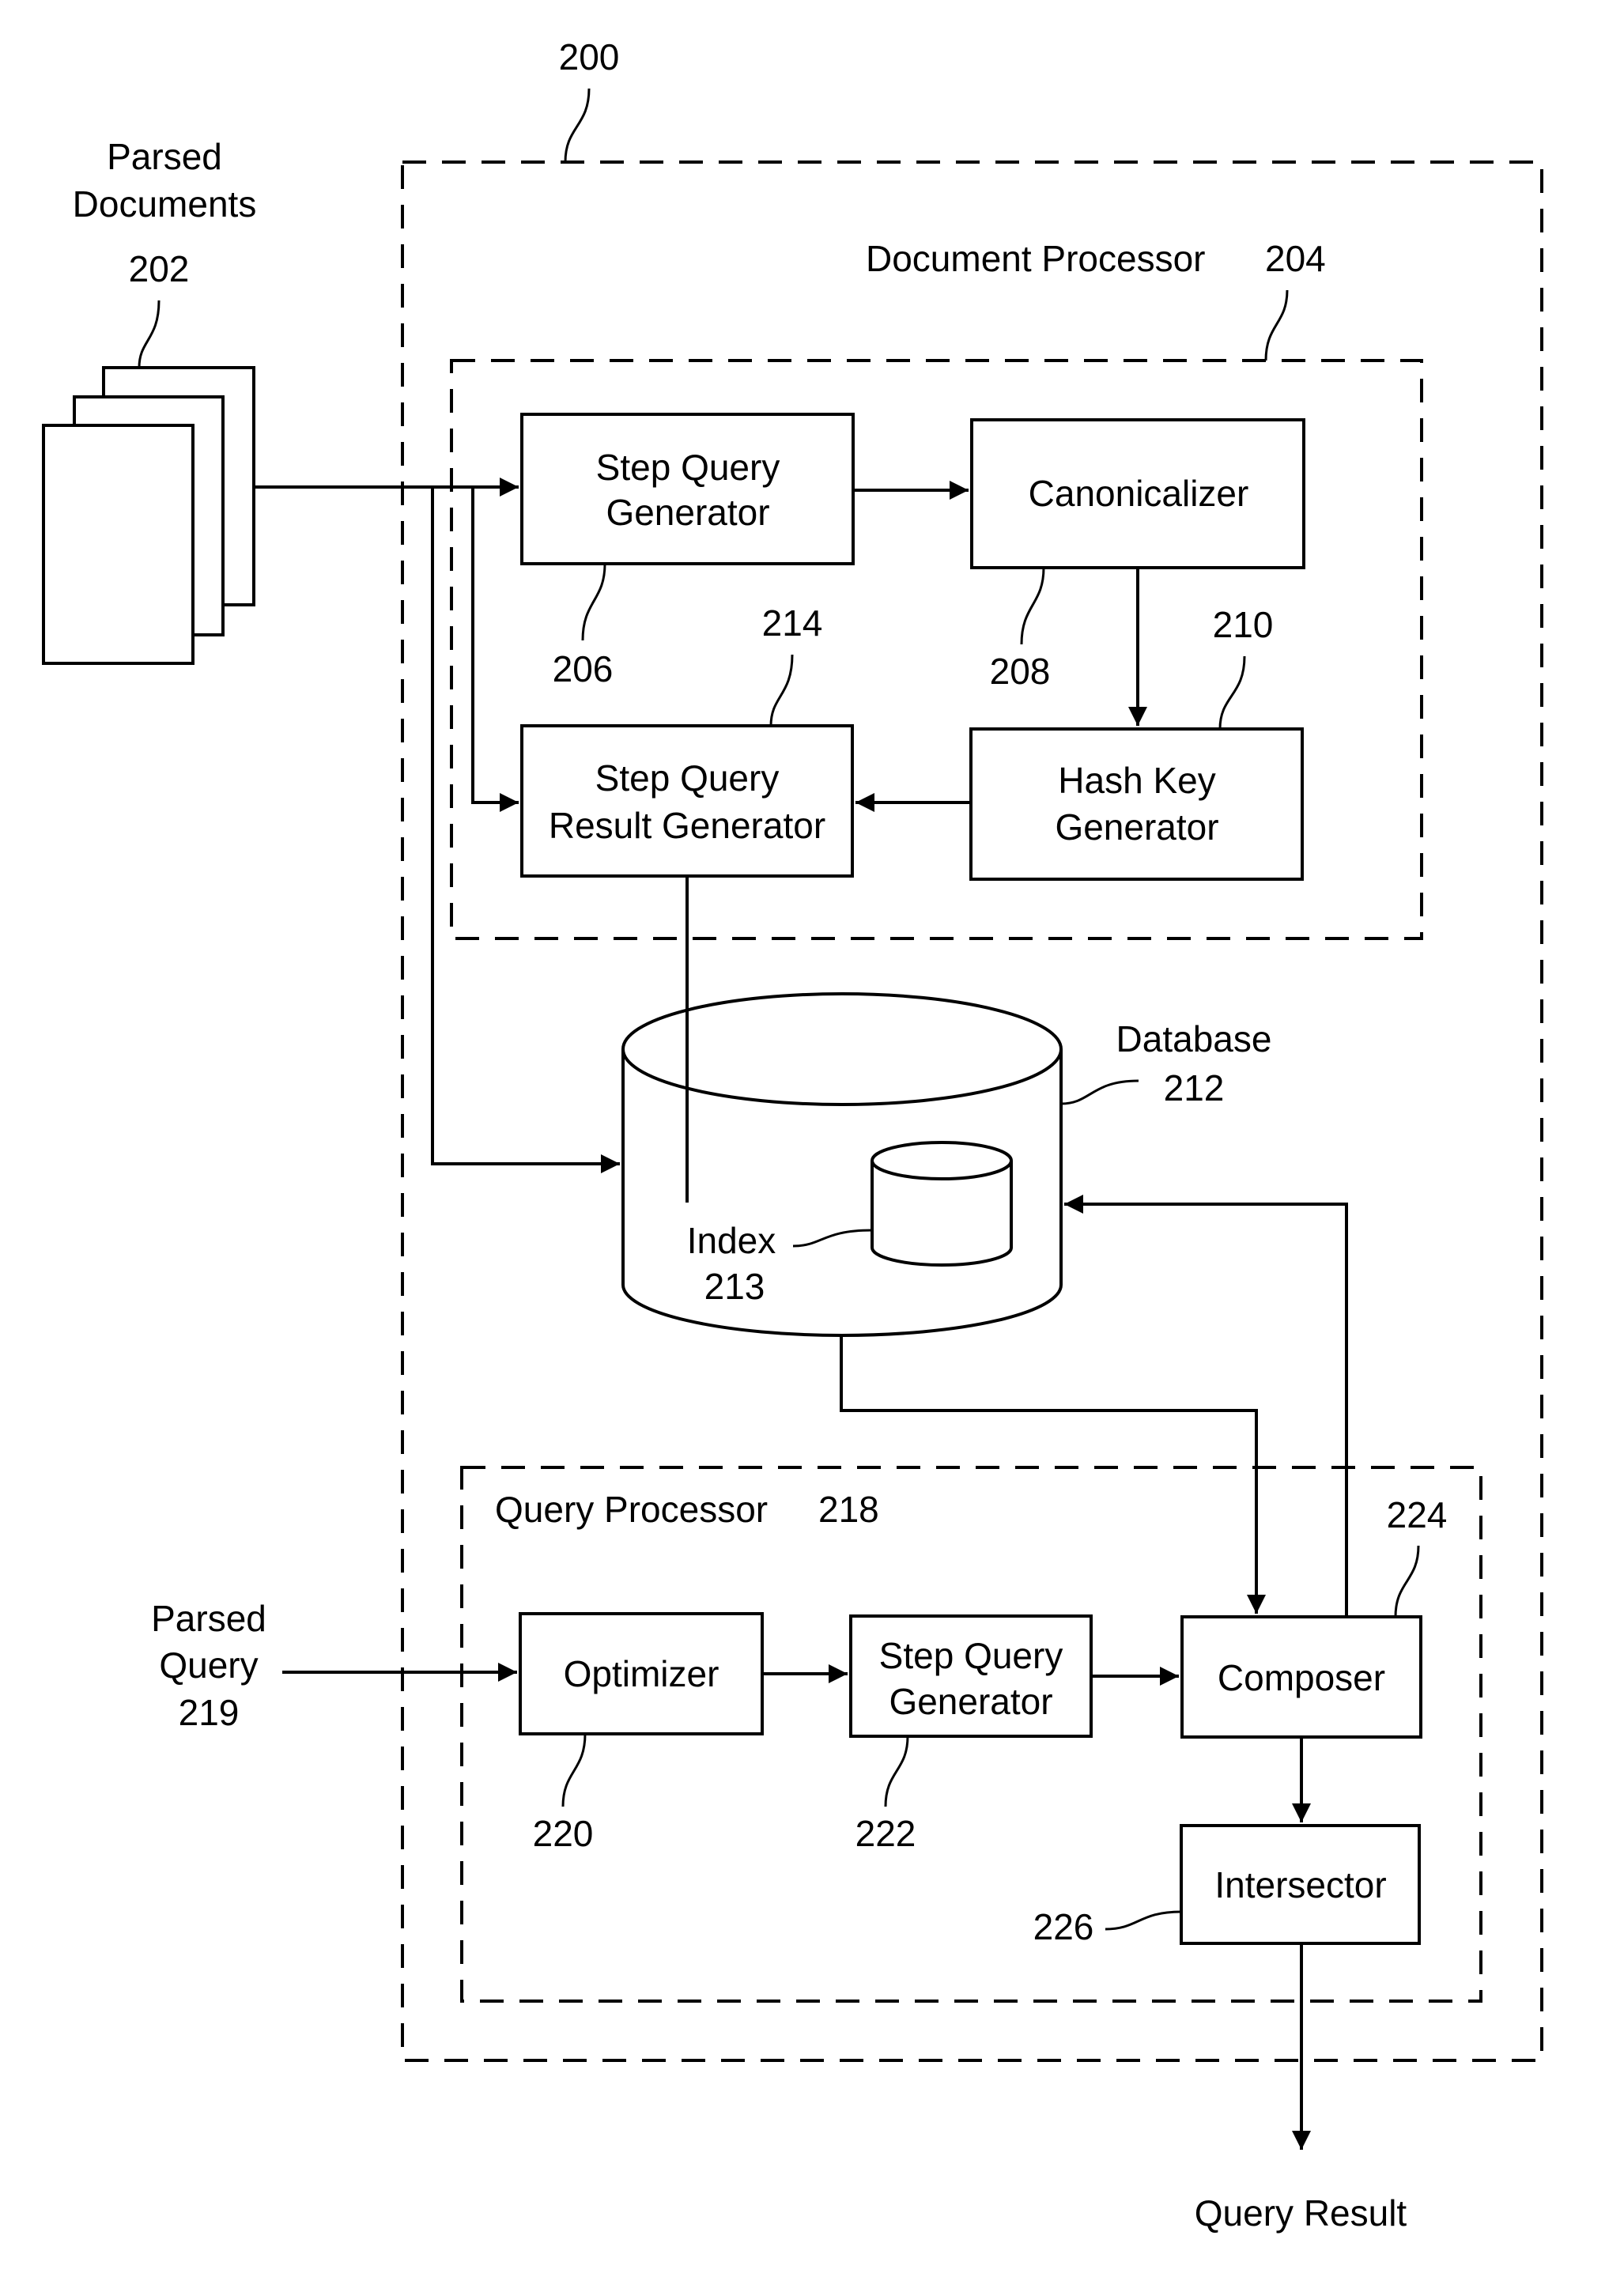  I want to click on database-to-composer-arrow, so click(1053, 1474).